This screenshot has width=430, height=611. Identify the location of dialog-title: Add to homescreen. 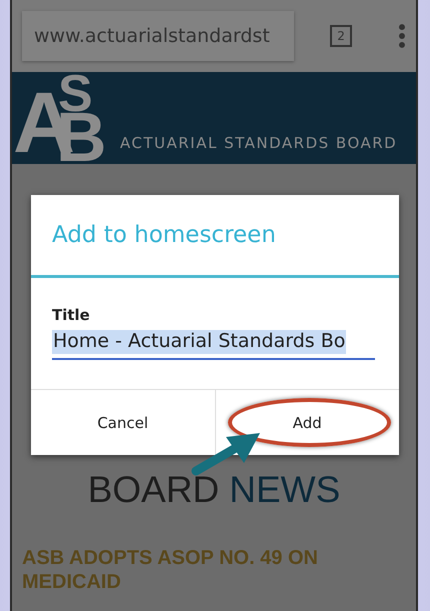
(215, 236).